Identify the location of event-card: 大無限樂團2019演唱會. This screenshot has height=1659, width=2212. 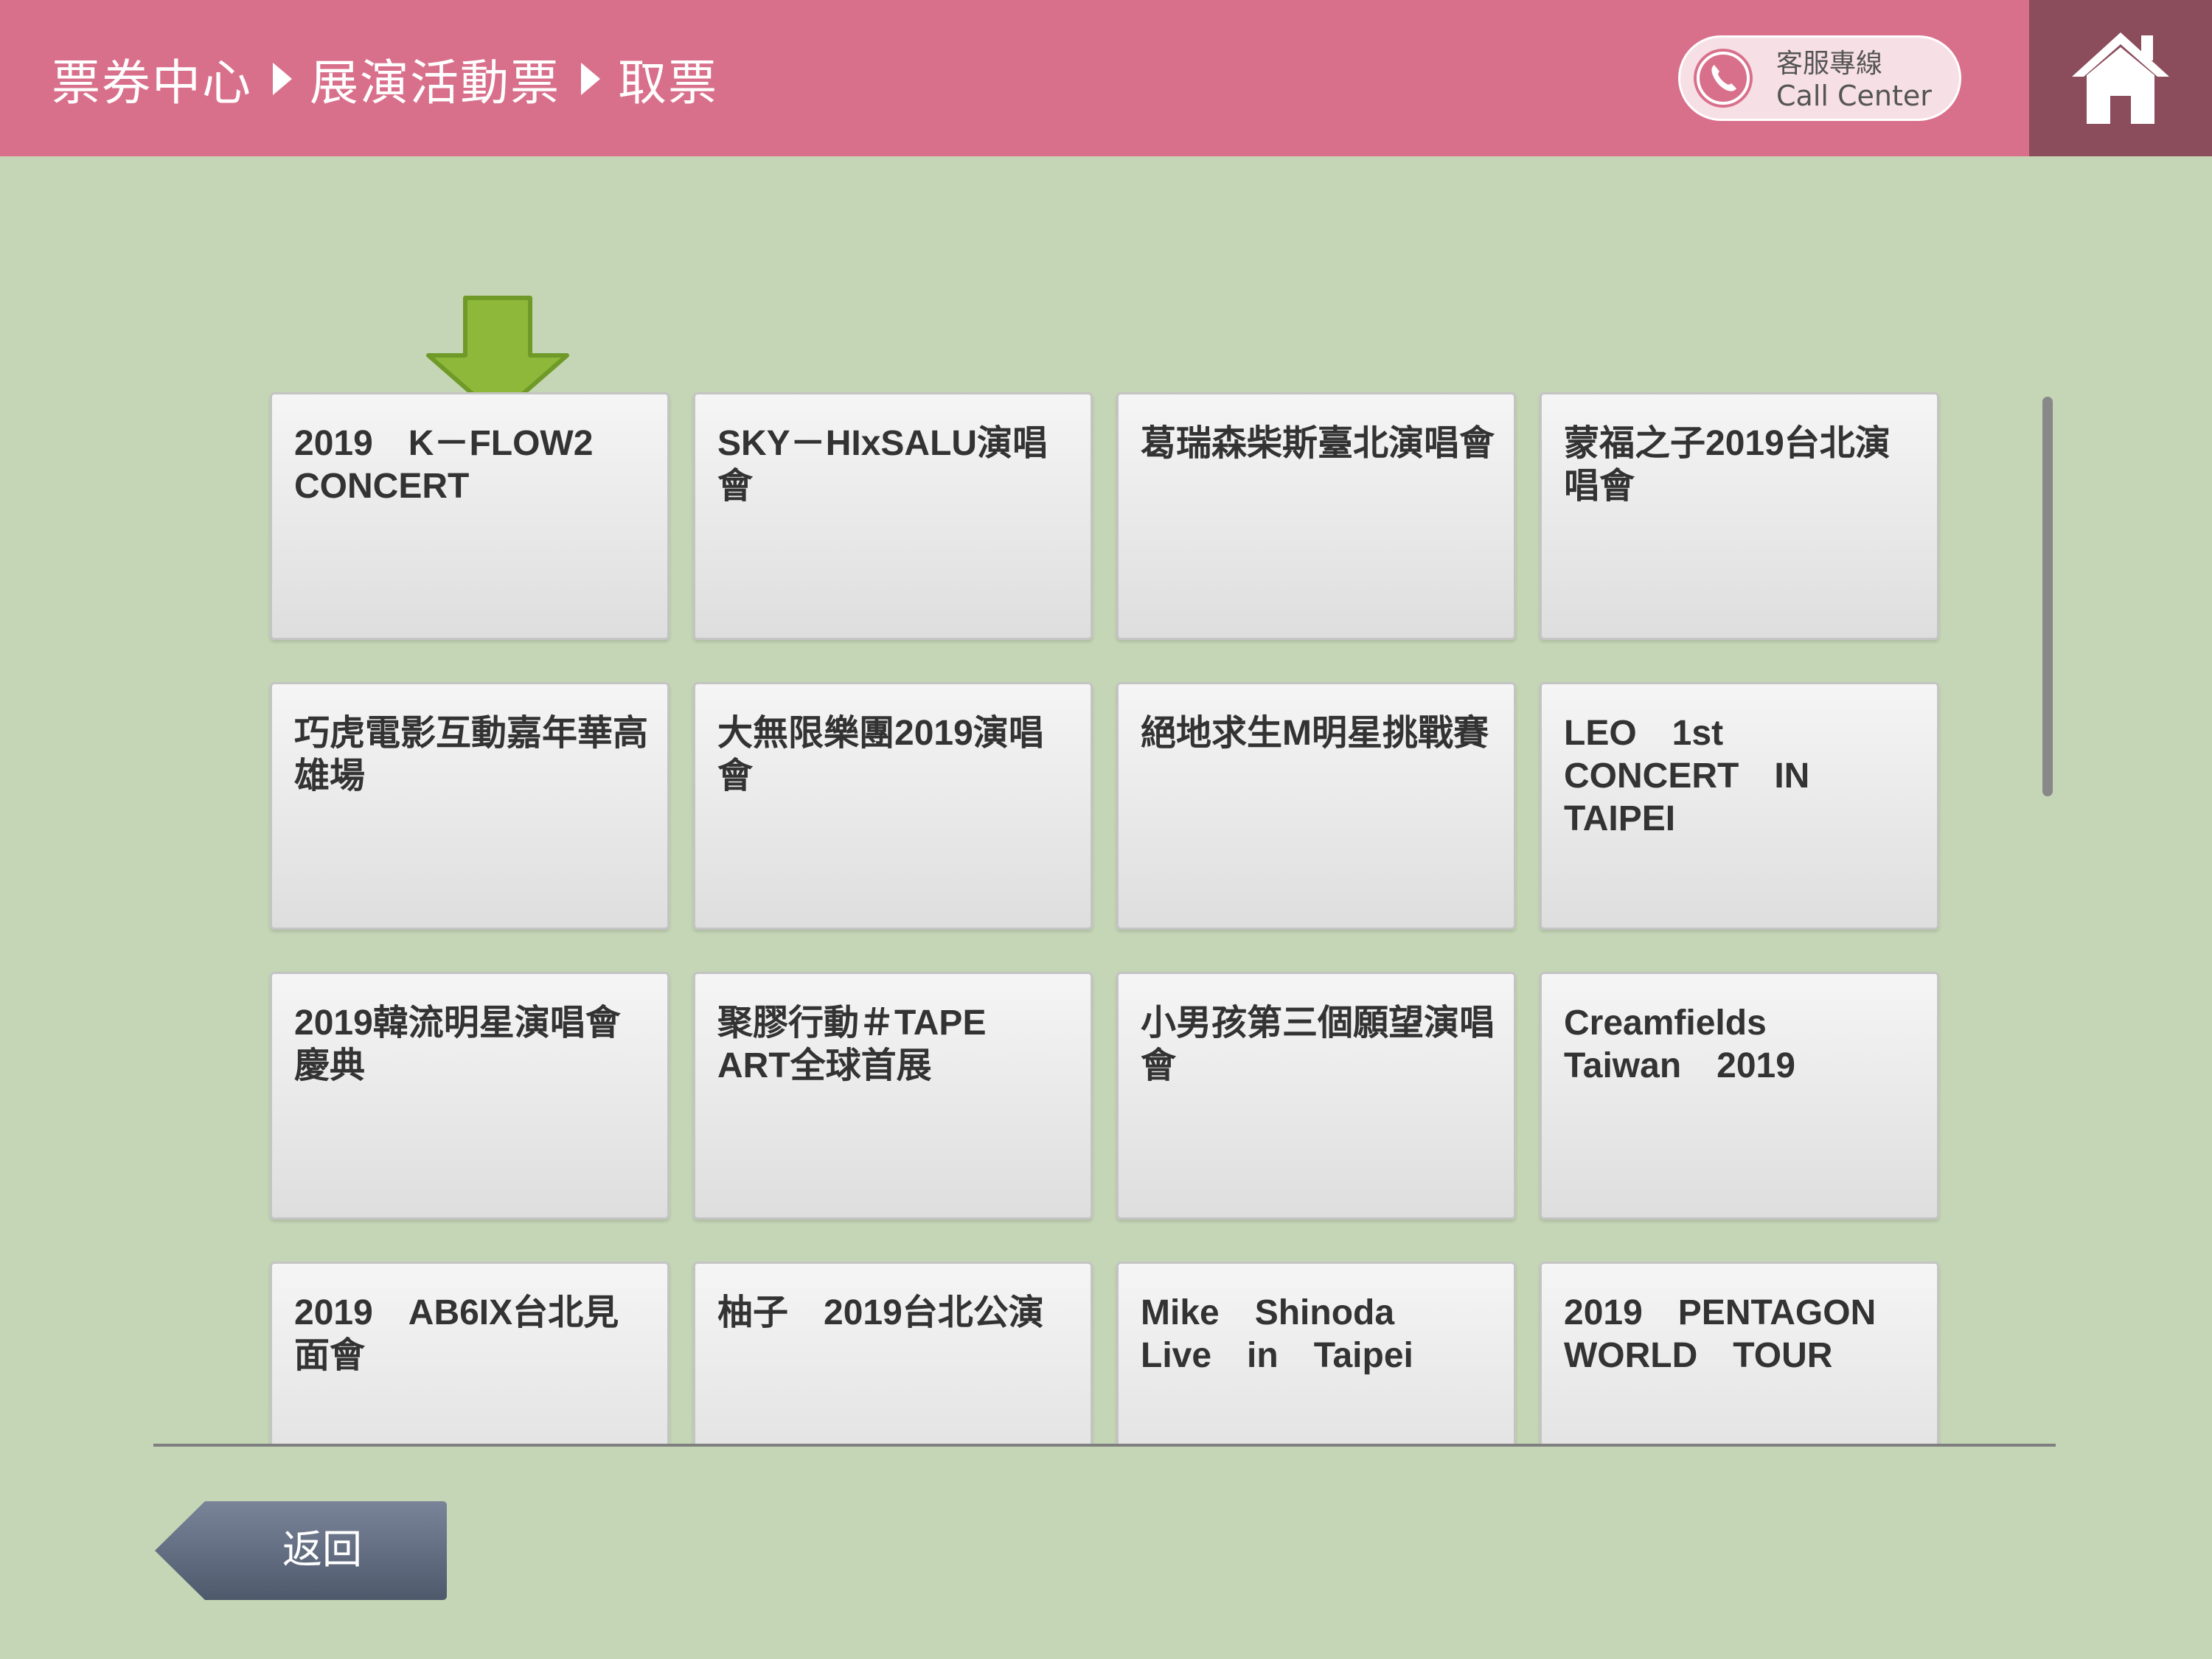
(893, 806).